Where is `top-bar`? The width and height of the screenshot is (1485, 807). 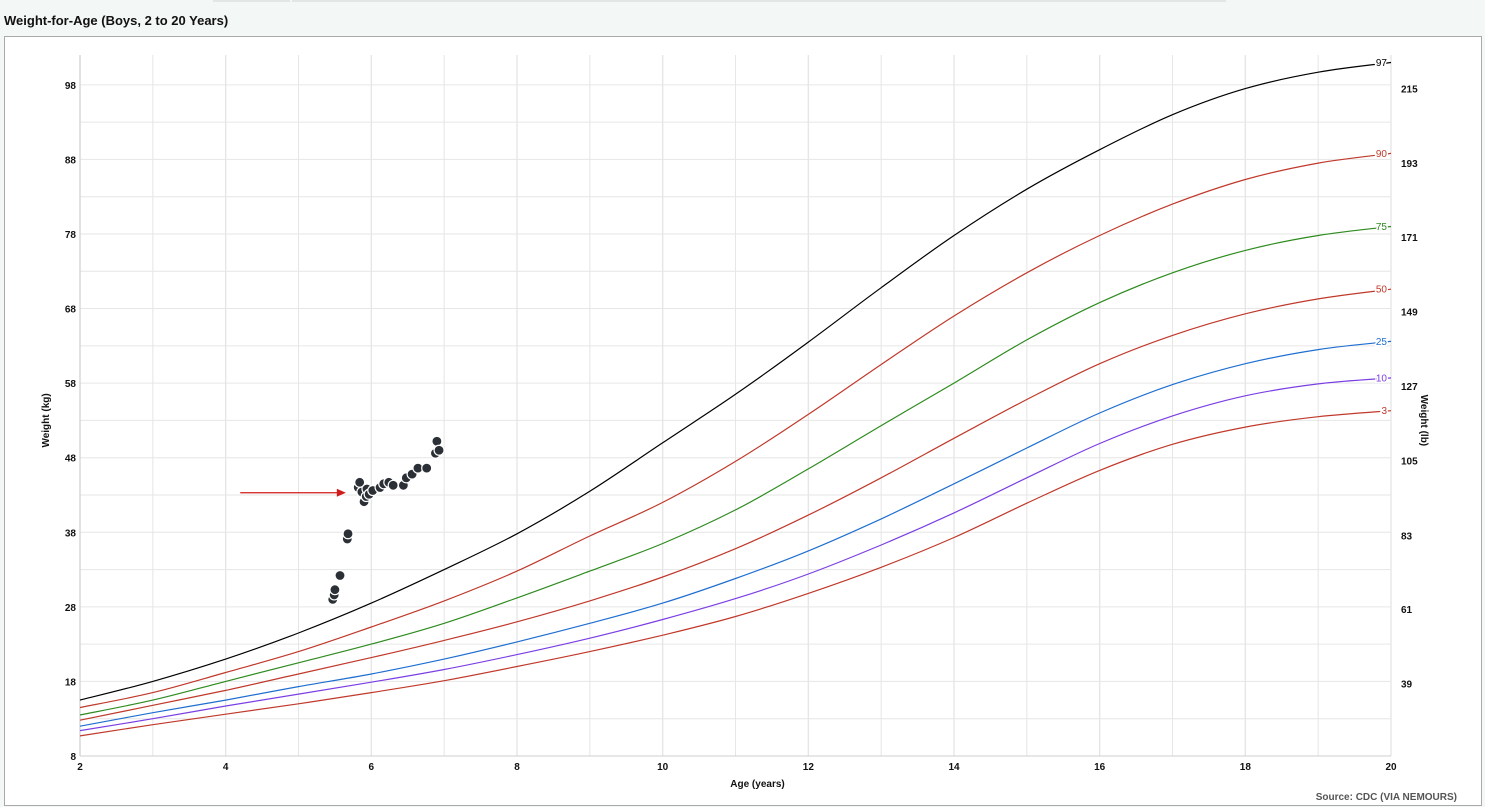
top-bar is located at coordinates (742, 2).